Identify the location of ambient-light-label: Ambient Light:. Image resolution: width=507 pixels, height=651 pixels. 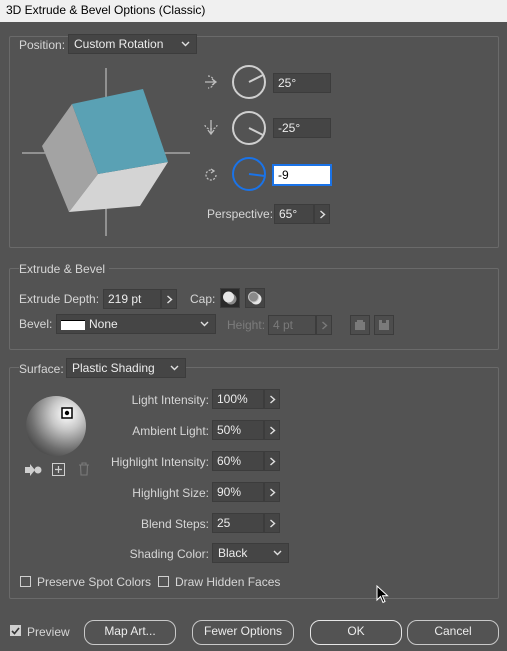
(170, 431).